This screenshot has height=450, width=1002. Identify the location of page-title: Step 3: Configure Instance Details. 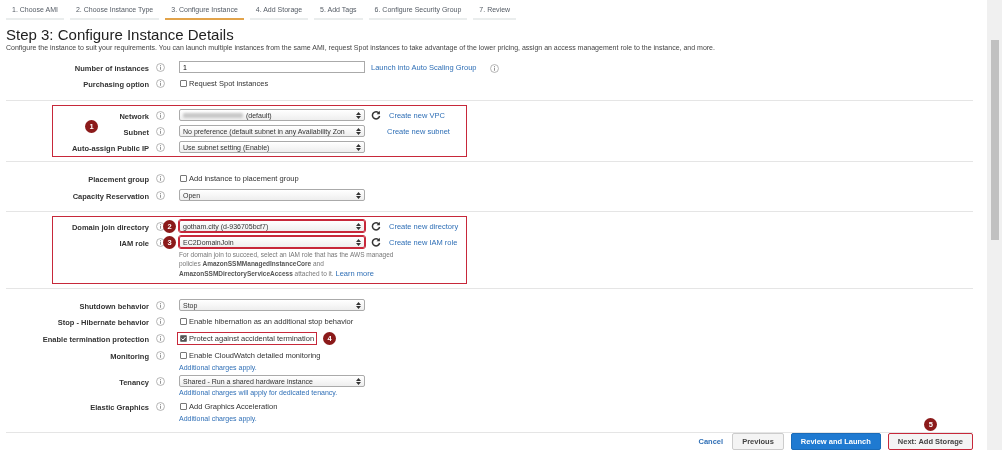
(120, 34).